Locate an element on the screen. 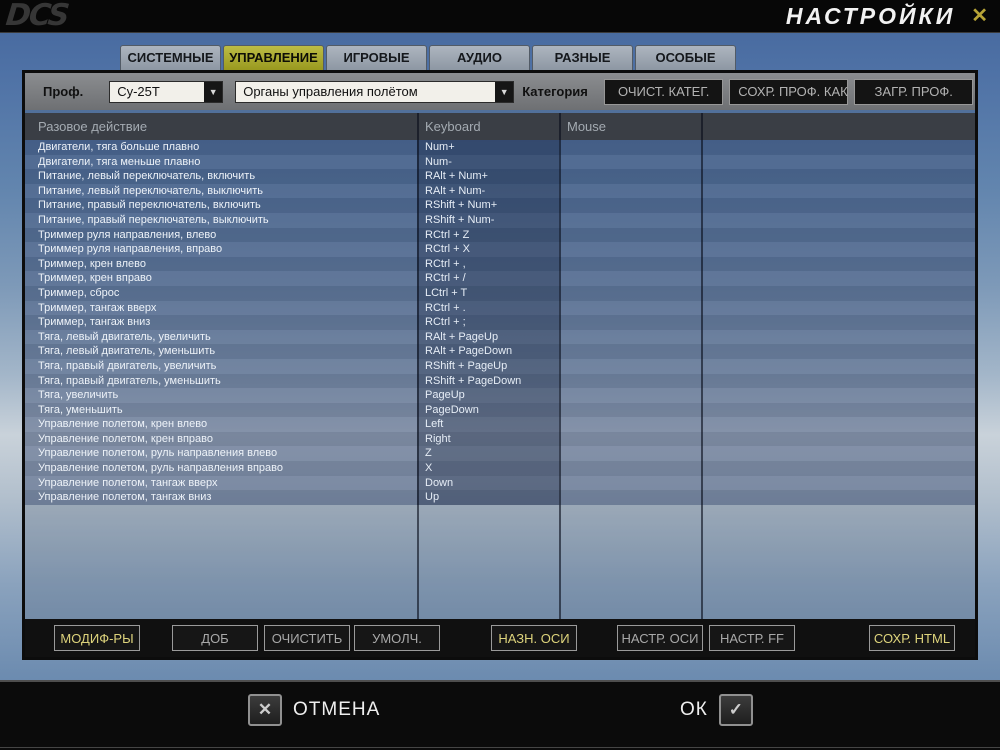 The height and width of the screenshot is (750, 1000). table-row: Триммер, тангаж вверх RCtrl + . is located at coordinates (500, 308).